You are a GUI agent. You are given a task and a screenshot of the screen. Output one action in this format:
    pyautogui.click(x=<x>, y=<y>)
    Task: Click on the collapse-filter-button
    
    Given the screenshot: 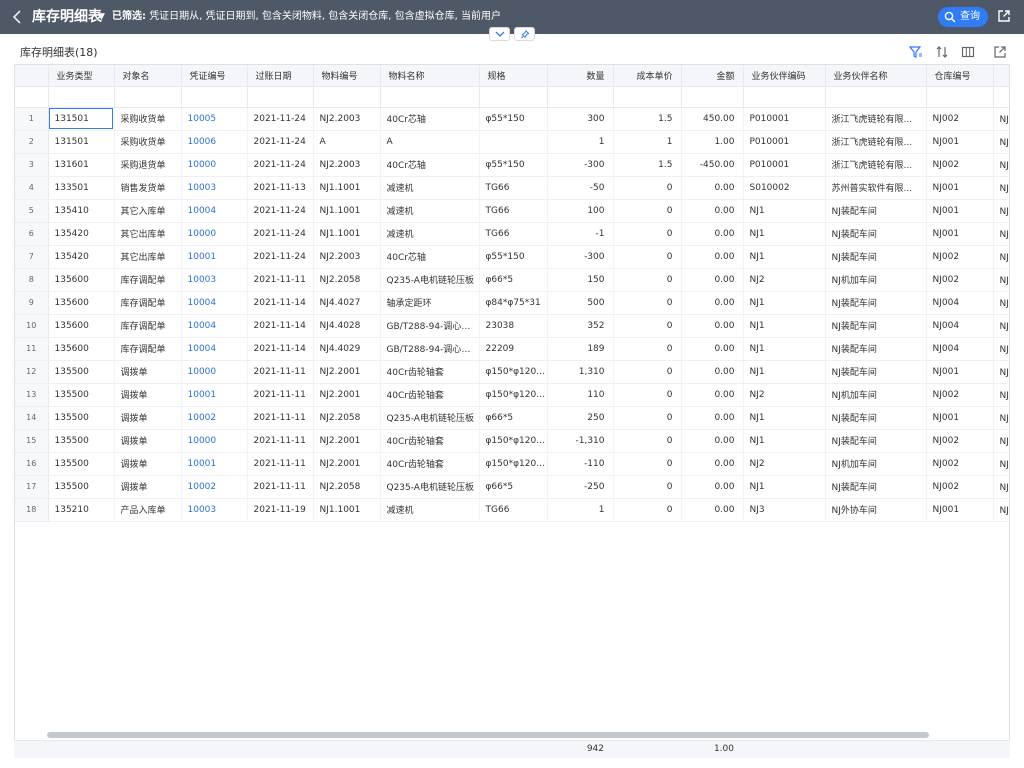 What is the action you would take?
    pyautogui.click(x=499, y=34)
    